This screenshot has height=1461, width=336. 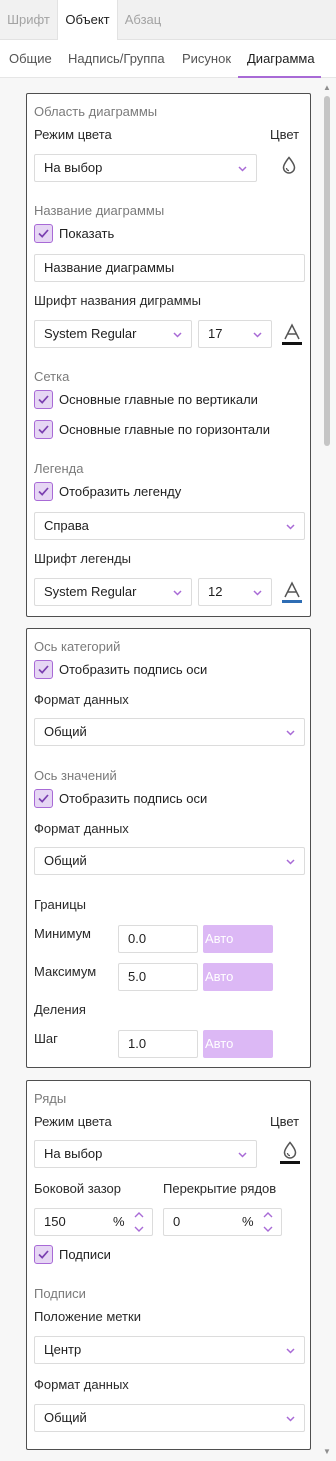 I want to click on legend-section: Легенда, so click(x=59, y=468).